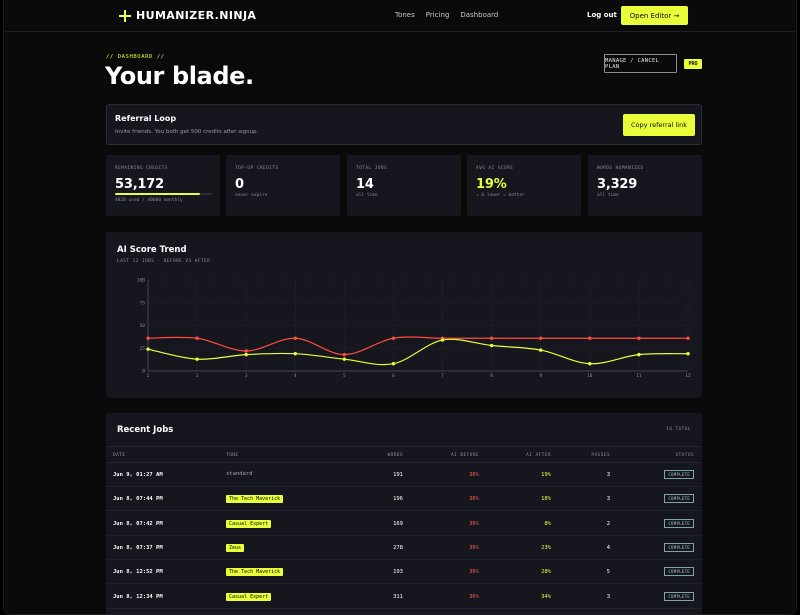  What do you see at coordinates (479, 15) in the screenshot?
I see `nav-link-dashboard: Dashboard` at bounding box center [479, 15].